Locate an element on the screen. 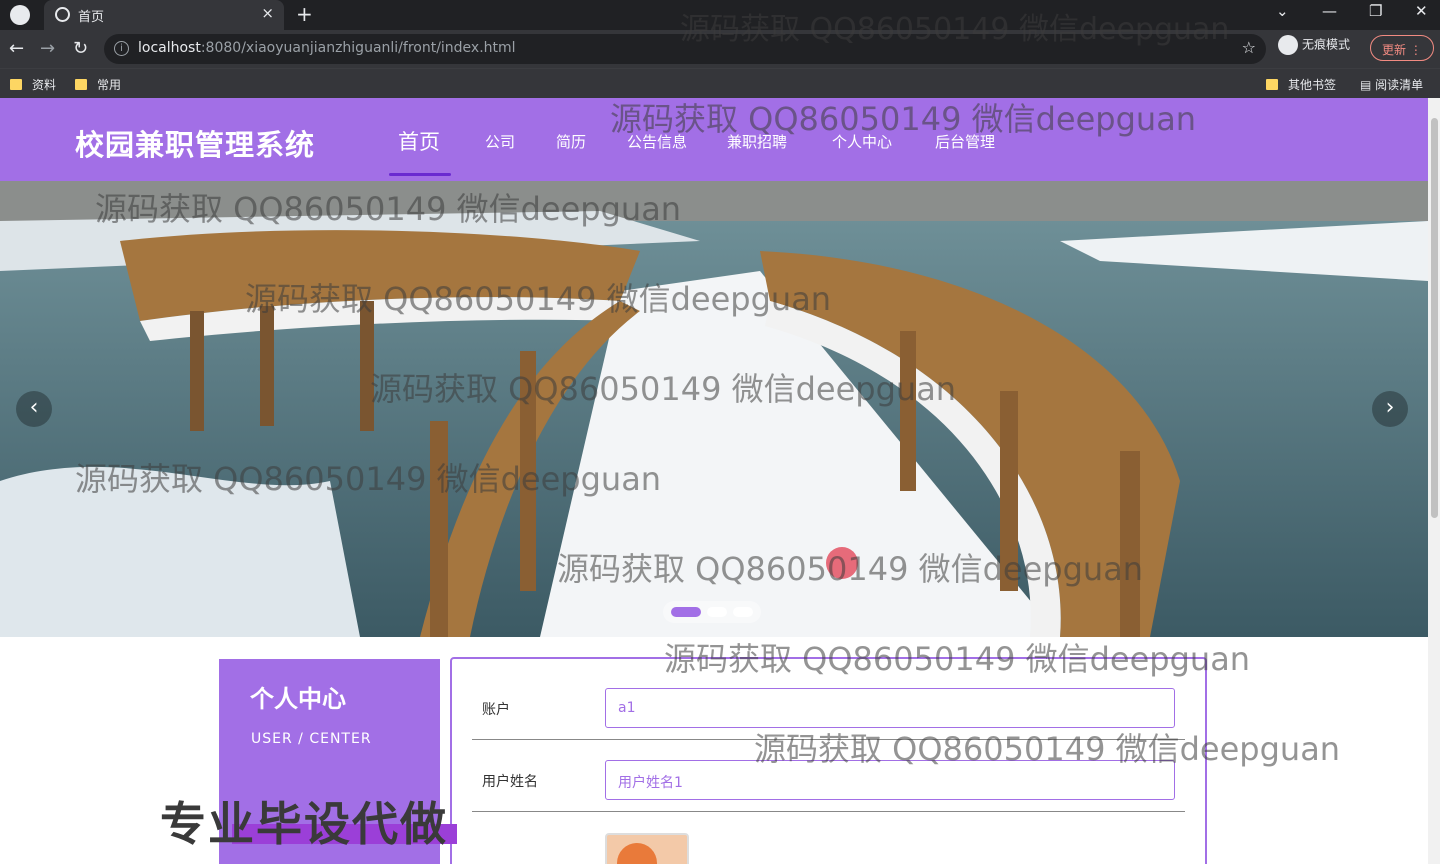 The image size is (1440, 864). bookmark-label: 常用 is located at coordinates (109, 85).